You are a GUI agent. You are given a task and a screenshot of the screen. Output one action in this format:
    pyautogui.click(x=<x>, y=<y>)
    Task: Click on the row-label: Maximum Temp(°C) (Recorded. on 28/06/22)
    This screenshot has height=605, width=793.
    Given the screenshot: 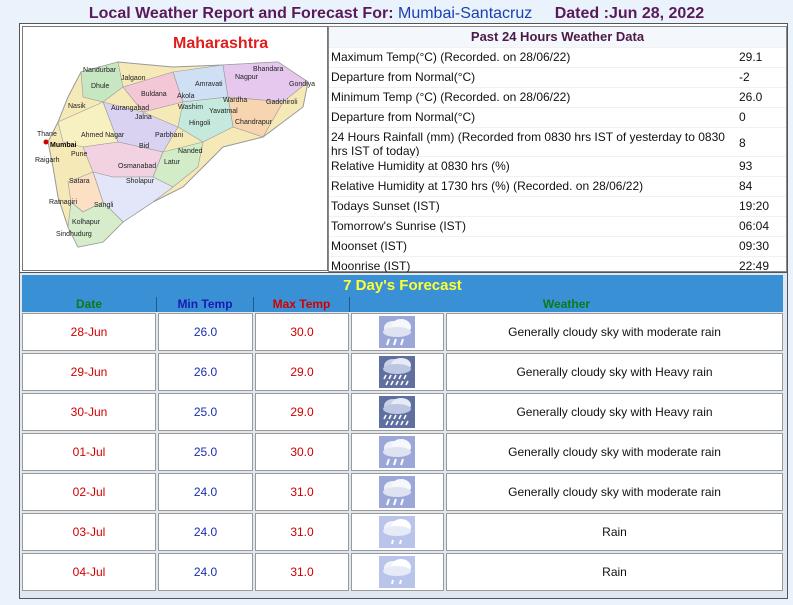 What is the action you would take?
    pyautogui.click(x=451, y=57)
    